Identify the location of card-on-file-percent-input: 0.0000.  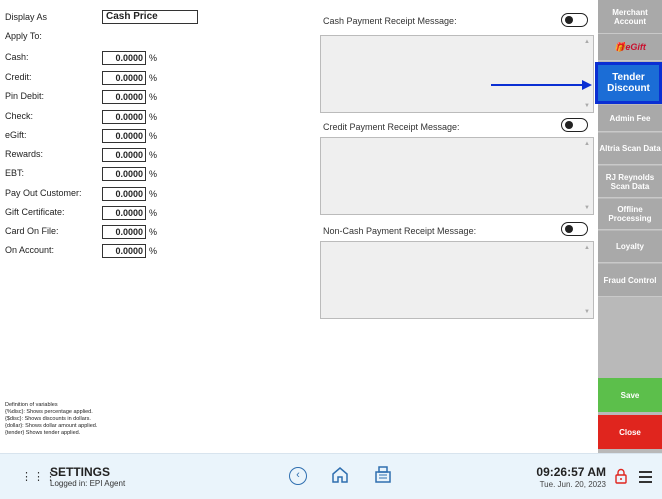
(124, 232).